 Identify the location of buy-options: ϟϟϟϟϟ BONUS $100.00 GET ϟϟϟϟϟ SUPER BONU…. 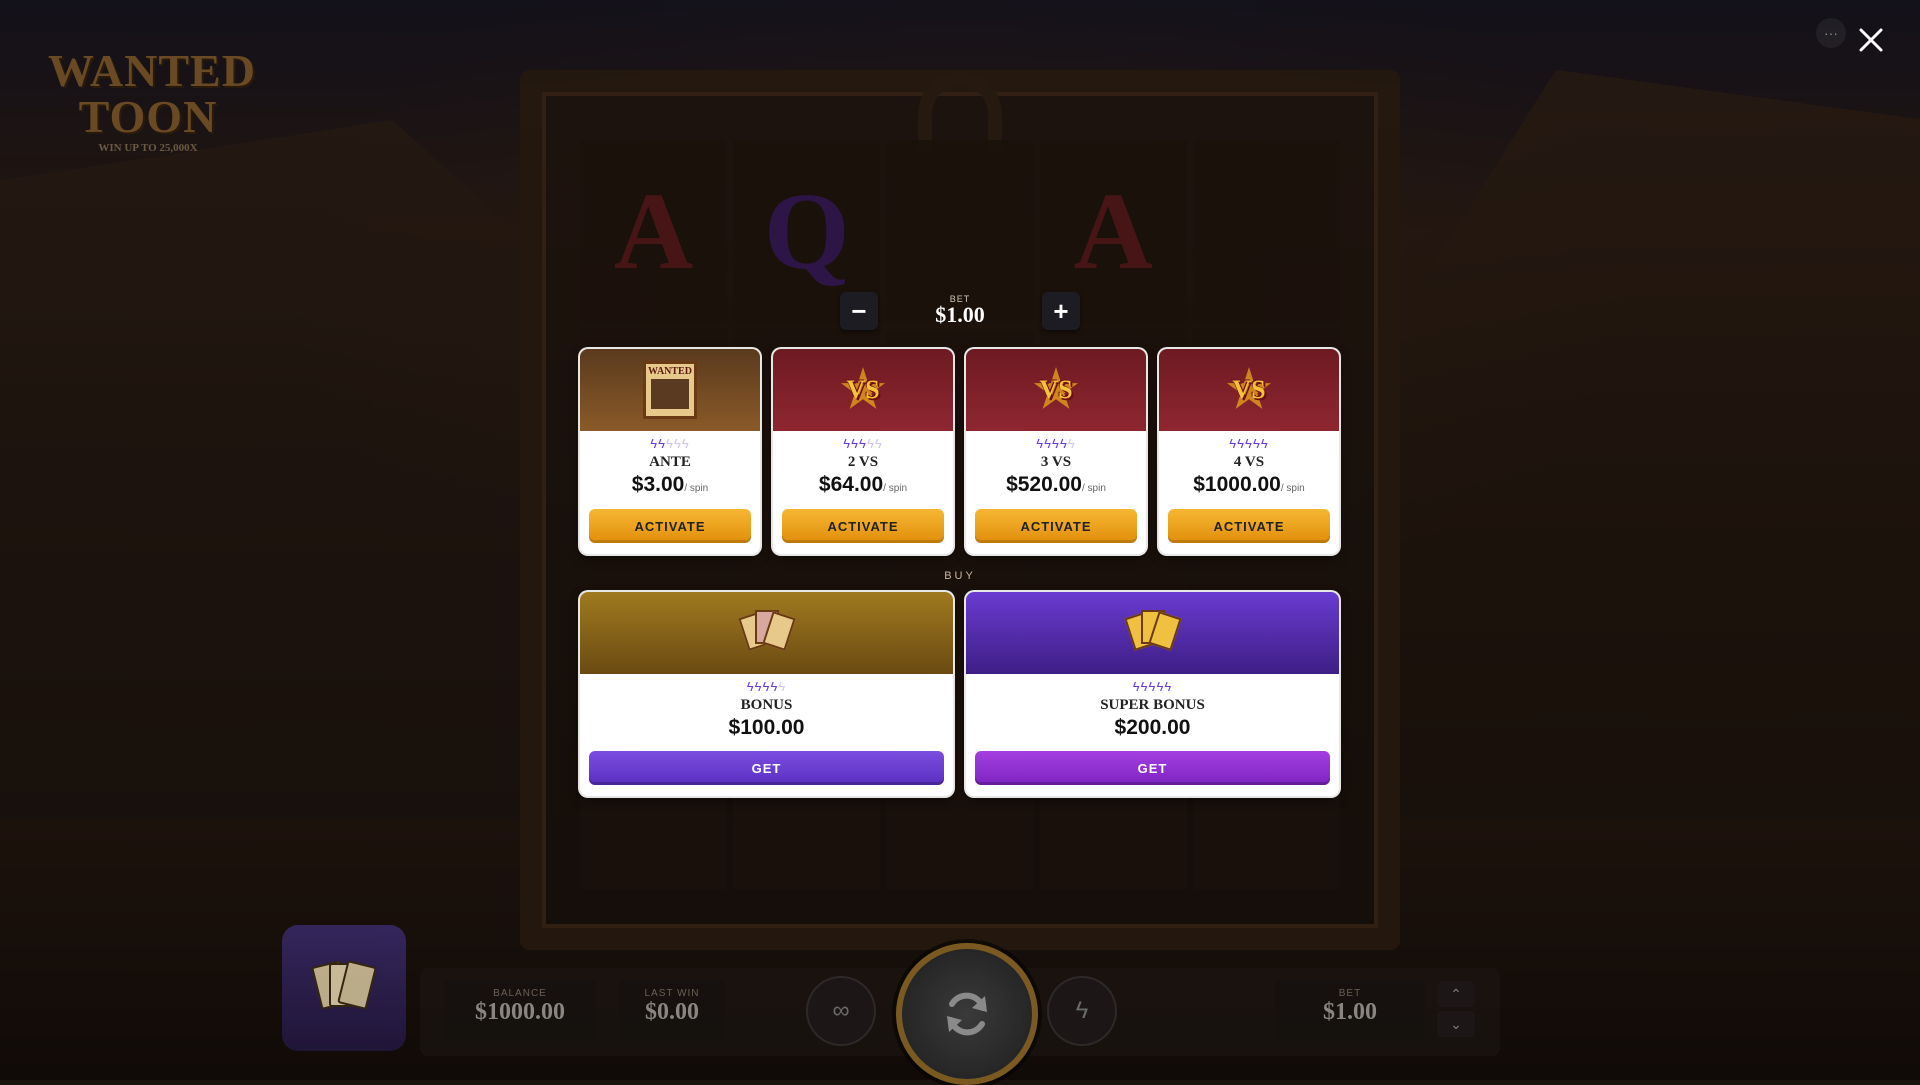
(960, 694).